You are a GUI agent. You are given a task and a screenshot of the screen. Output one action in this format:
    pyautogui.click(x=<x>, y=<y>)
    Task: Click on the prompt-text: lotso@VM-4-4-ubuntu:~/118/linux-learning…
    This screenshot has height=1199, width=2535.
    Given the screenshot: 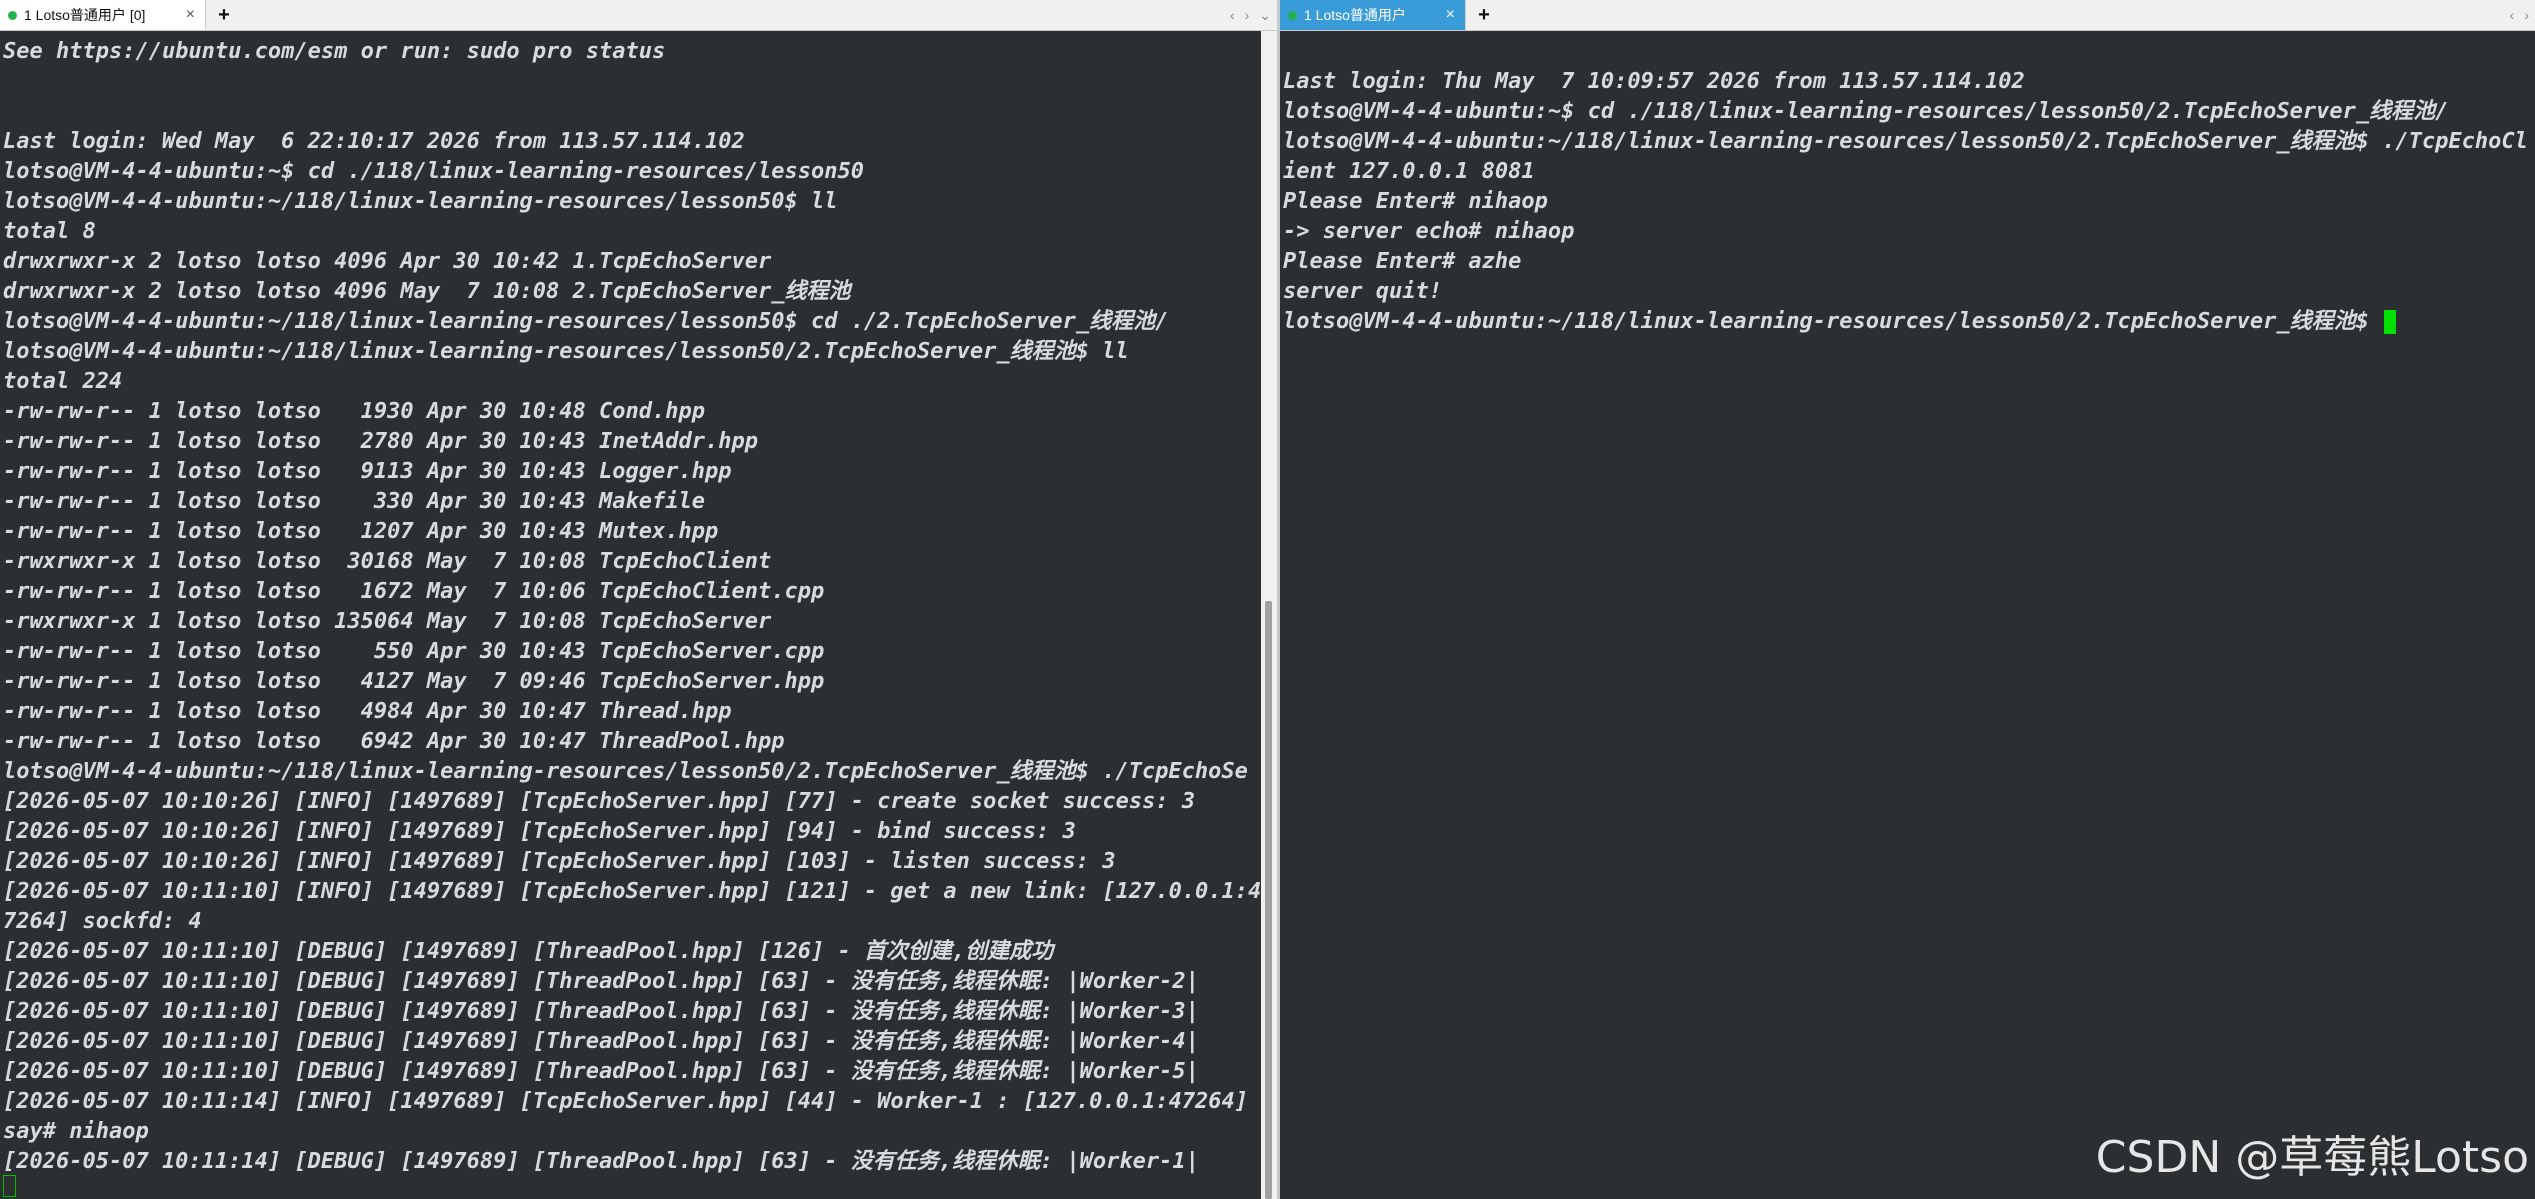 What is the action you would take?
    pyautogui.click(x=1833, y=321)
    